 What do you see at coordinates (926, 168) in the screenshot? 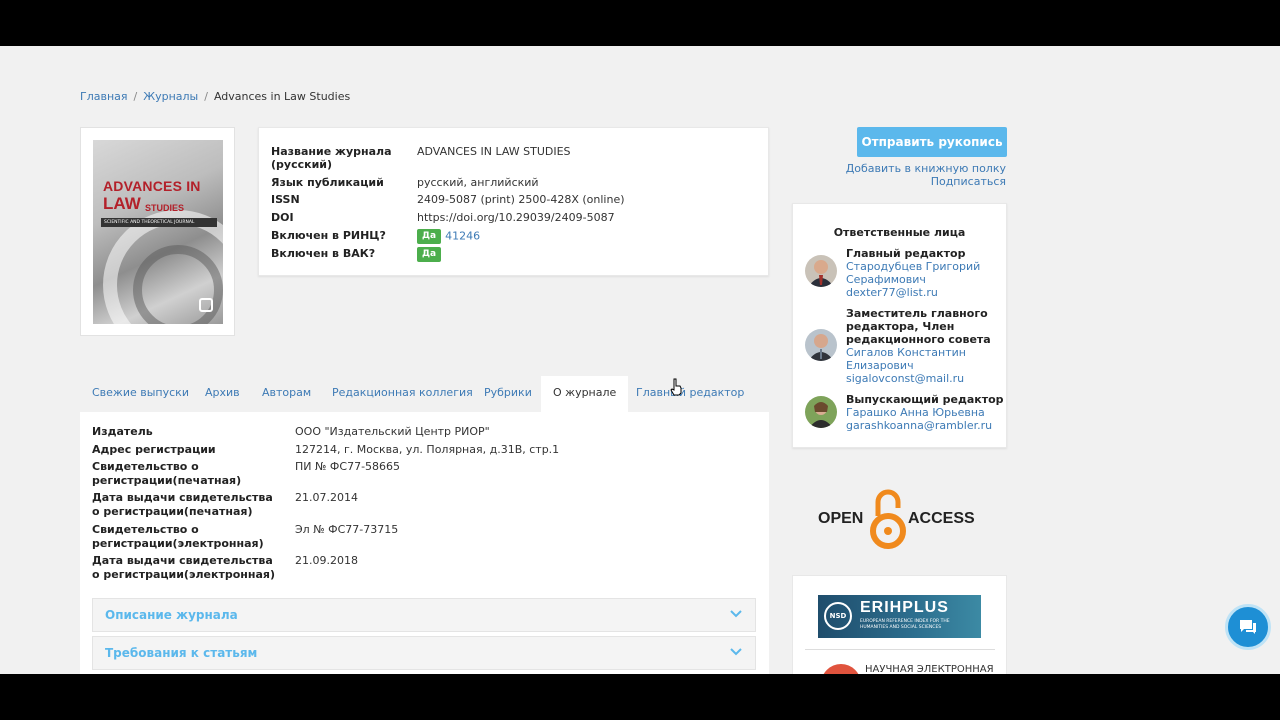
I see `add-to-bookshelf-link: Добавить в книжную полку` at bounding box center [926, 168].